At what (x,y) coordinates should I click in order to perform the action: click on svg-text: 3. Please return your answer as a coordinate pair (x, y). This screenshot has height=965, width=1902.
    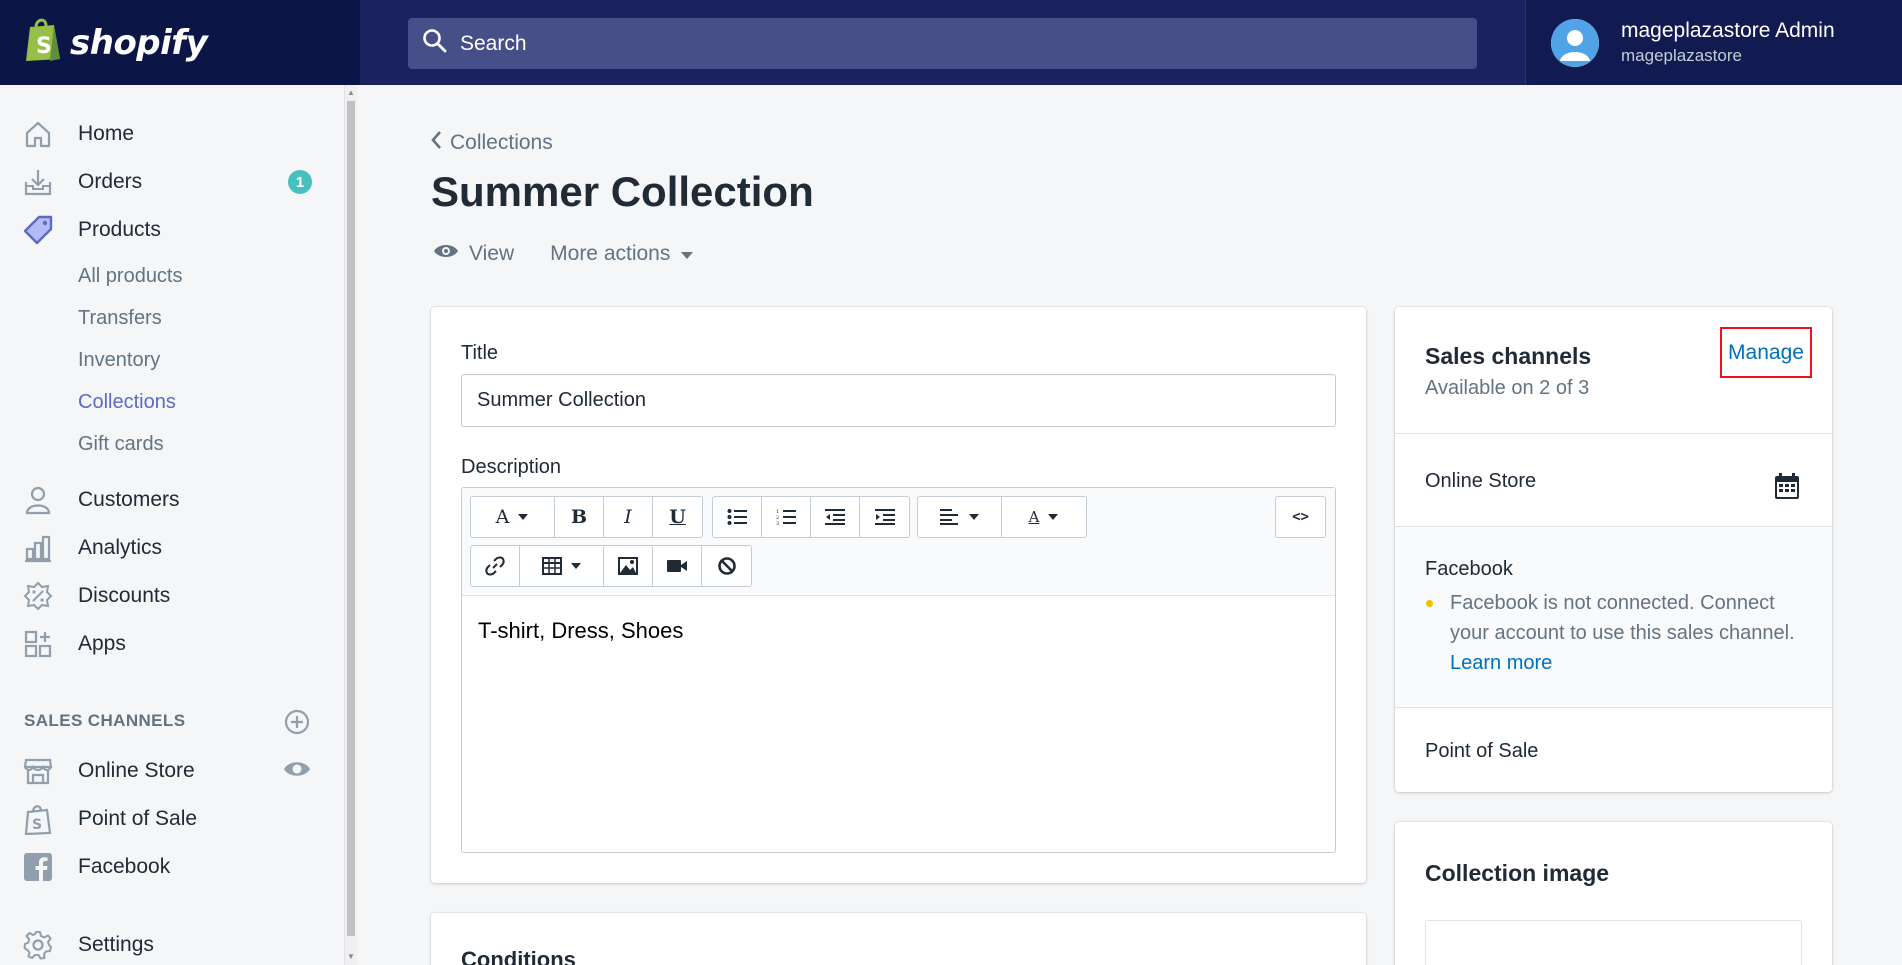
    Looking at the image, I should click on (777, 523).